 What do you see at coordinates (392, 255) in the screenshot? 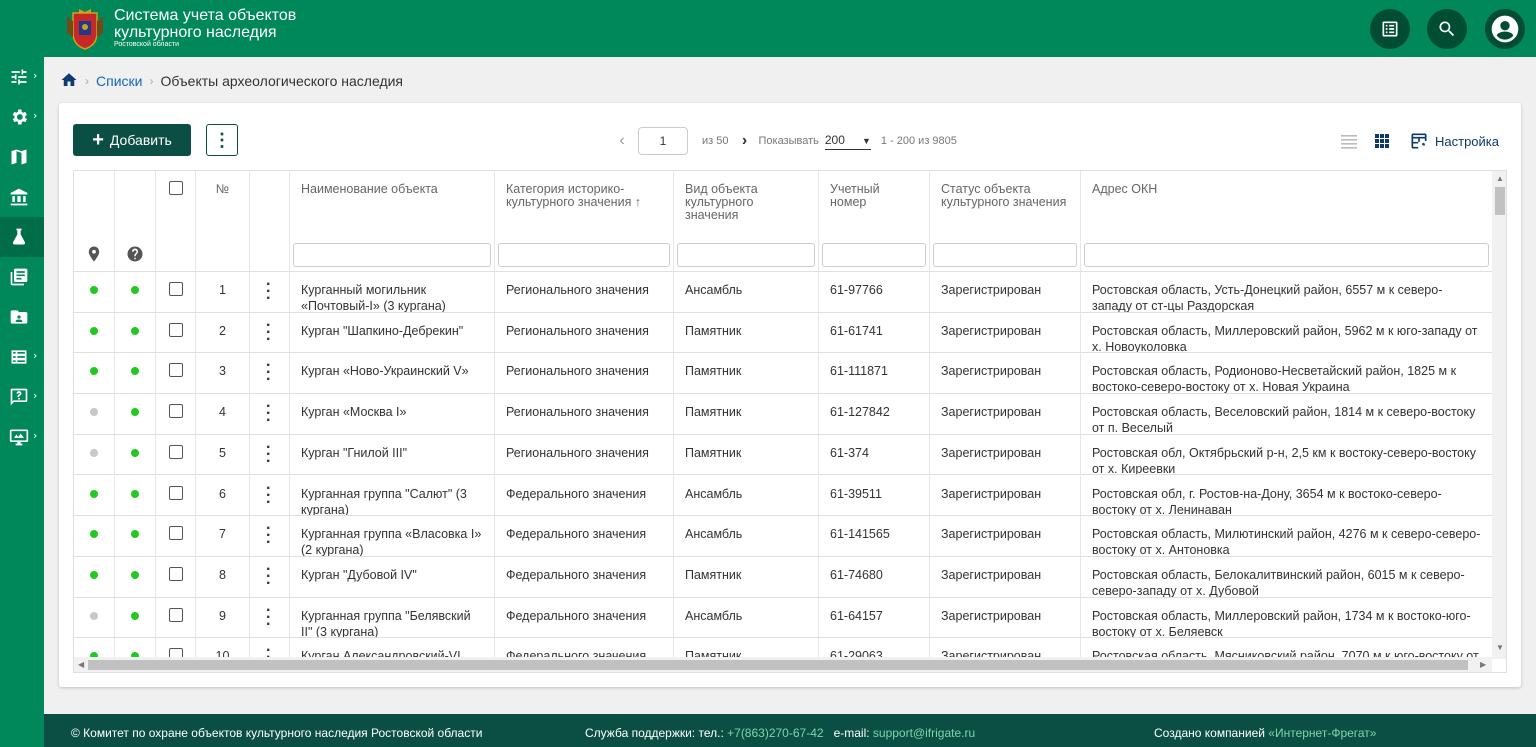
I see `filter-name-input` at bounding box center [392, 255].